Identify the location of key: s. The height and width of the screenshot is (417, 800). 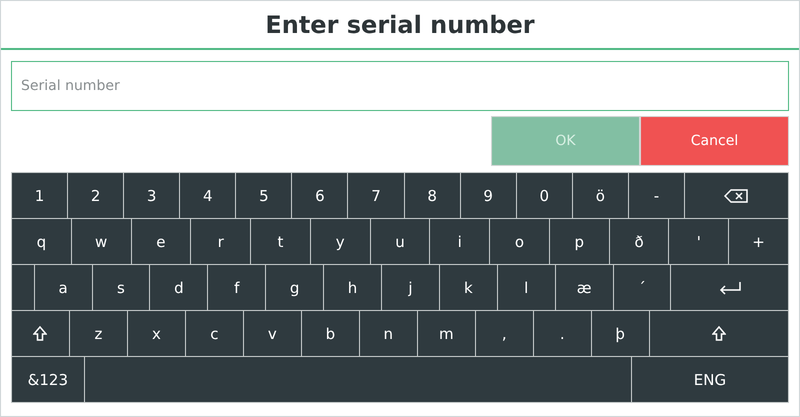
(121, 287).